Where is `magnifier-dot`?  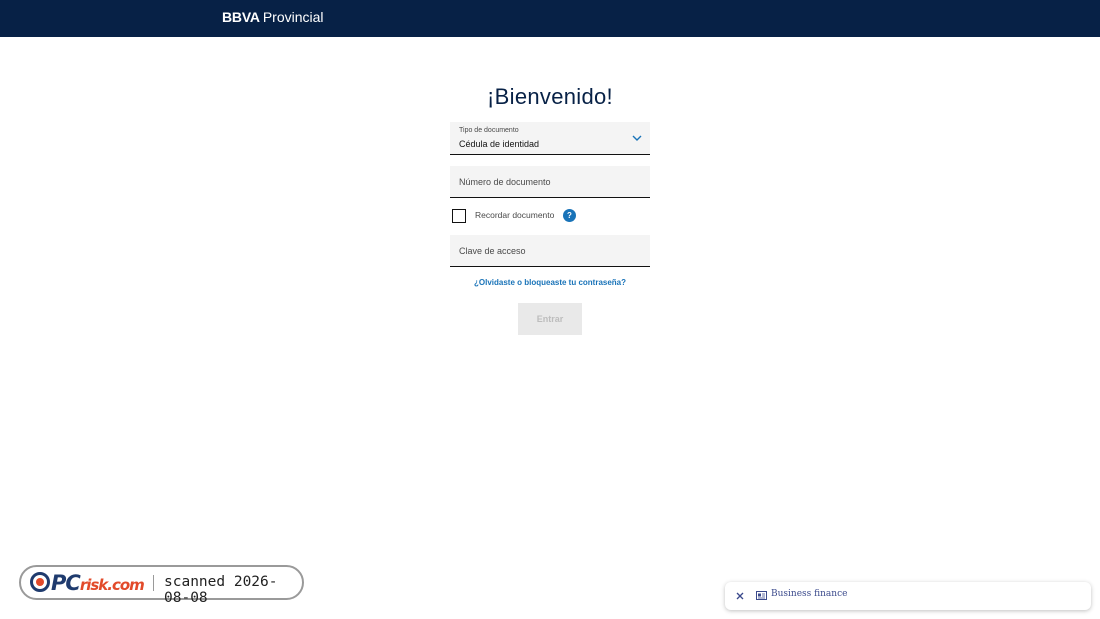
magnifier-dot is located at coordinates (40, 582).